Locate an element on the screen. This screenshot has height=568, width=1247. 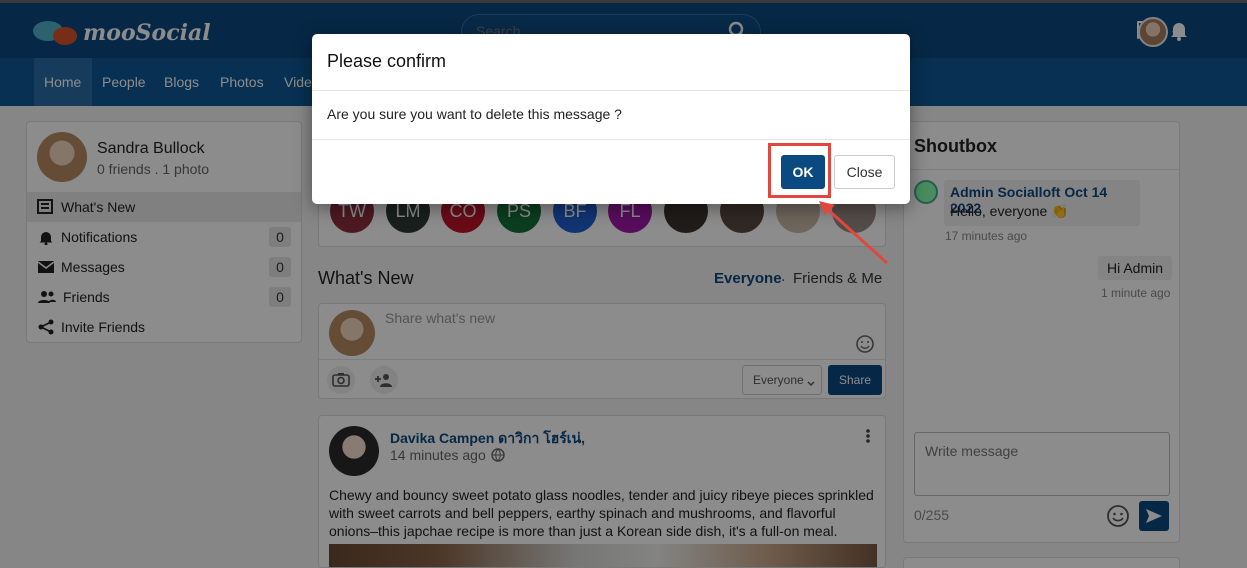
close-button: Close is located at coordinates (864, 172).